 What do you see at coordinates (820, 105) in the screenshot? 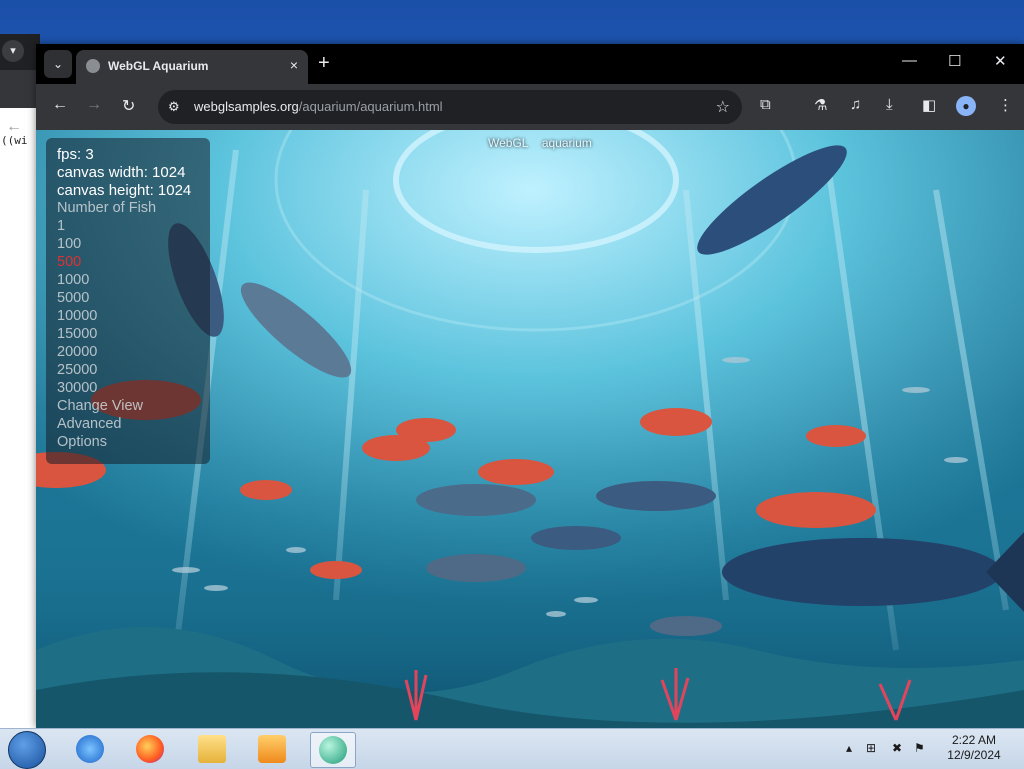
I see `labs-flask-icon: ⚗` at bounding box center [820, 105].